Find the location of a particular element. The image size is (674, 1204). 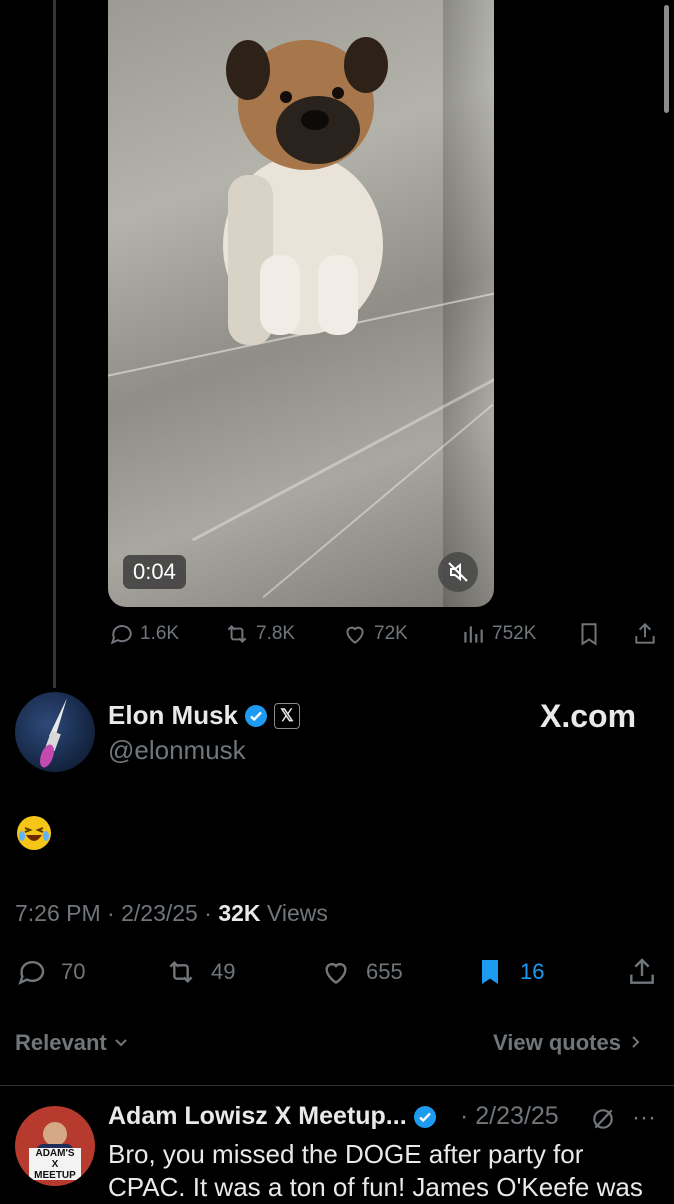

embedded-bookmark-button is located at coordinates (589, 634).